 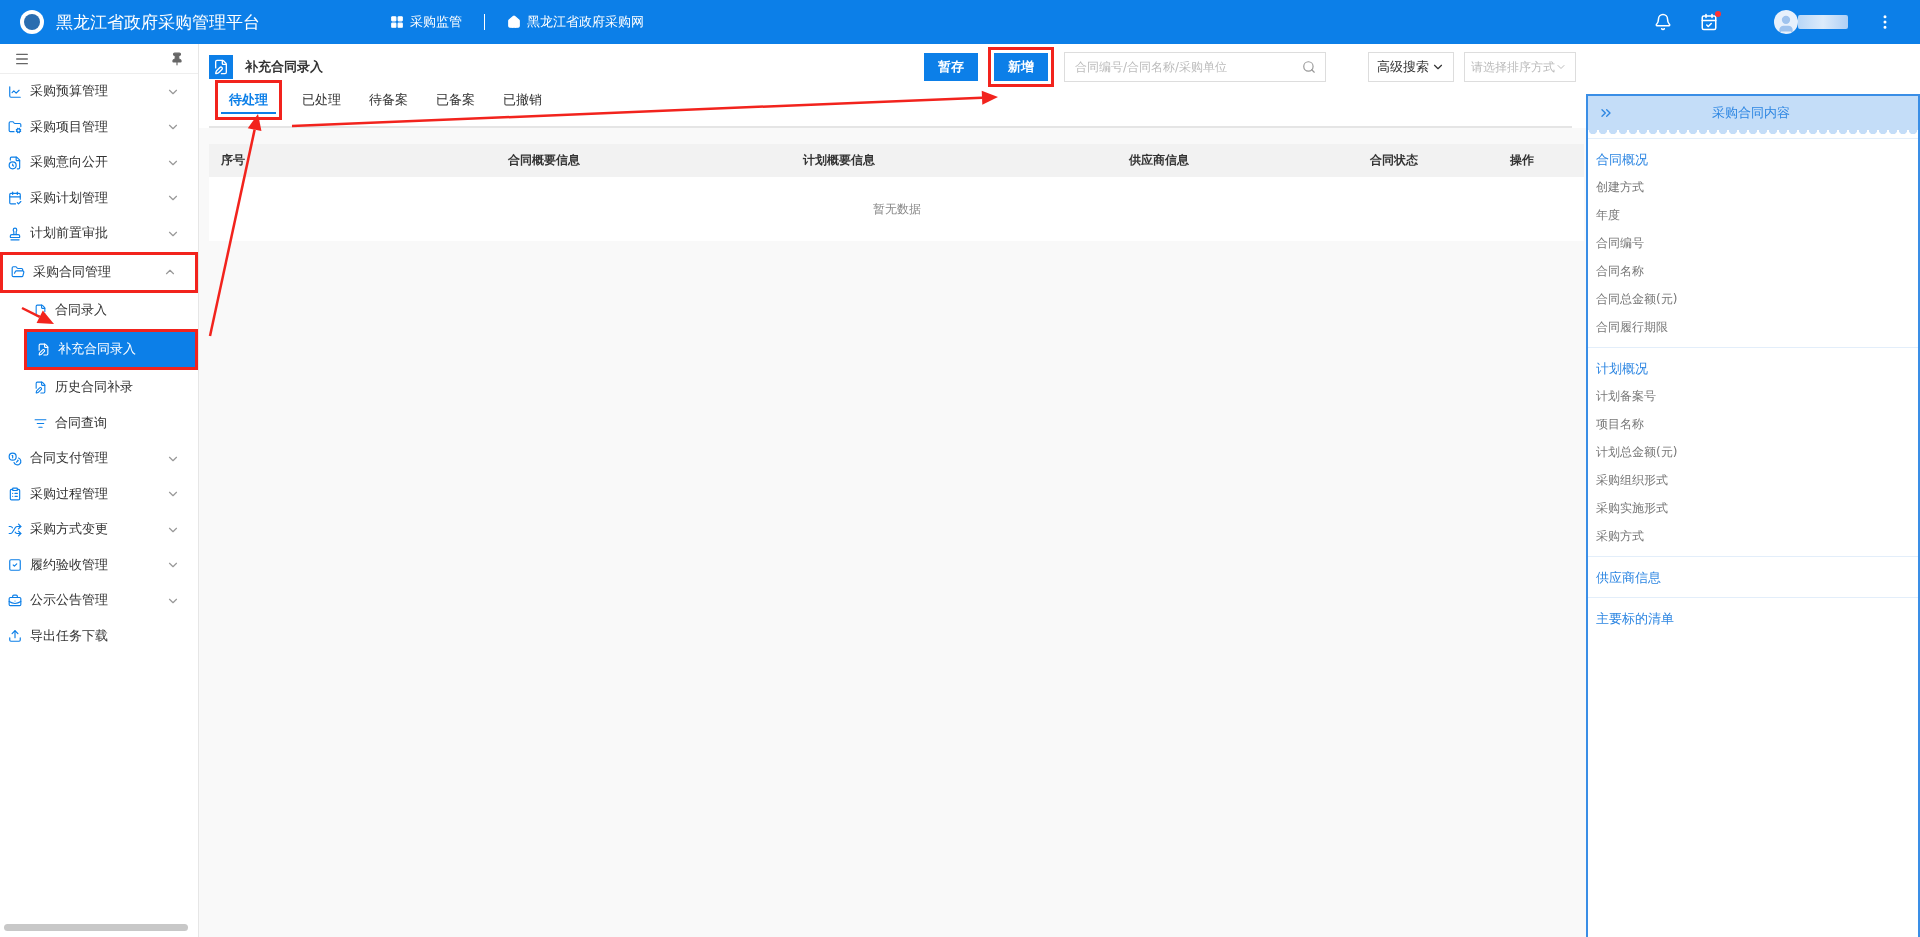 What do you see at coordinates (99, 272) in the screenshot?
I see `sidebar-item: 采购合同管理` at bounding box center [99, 272].